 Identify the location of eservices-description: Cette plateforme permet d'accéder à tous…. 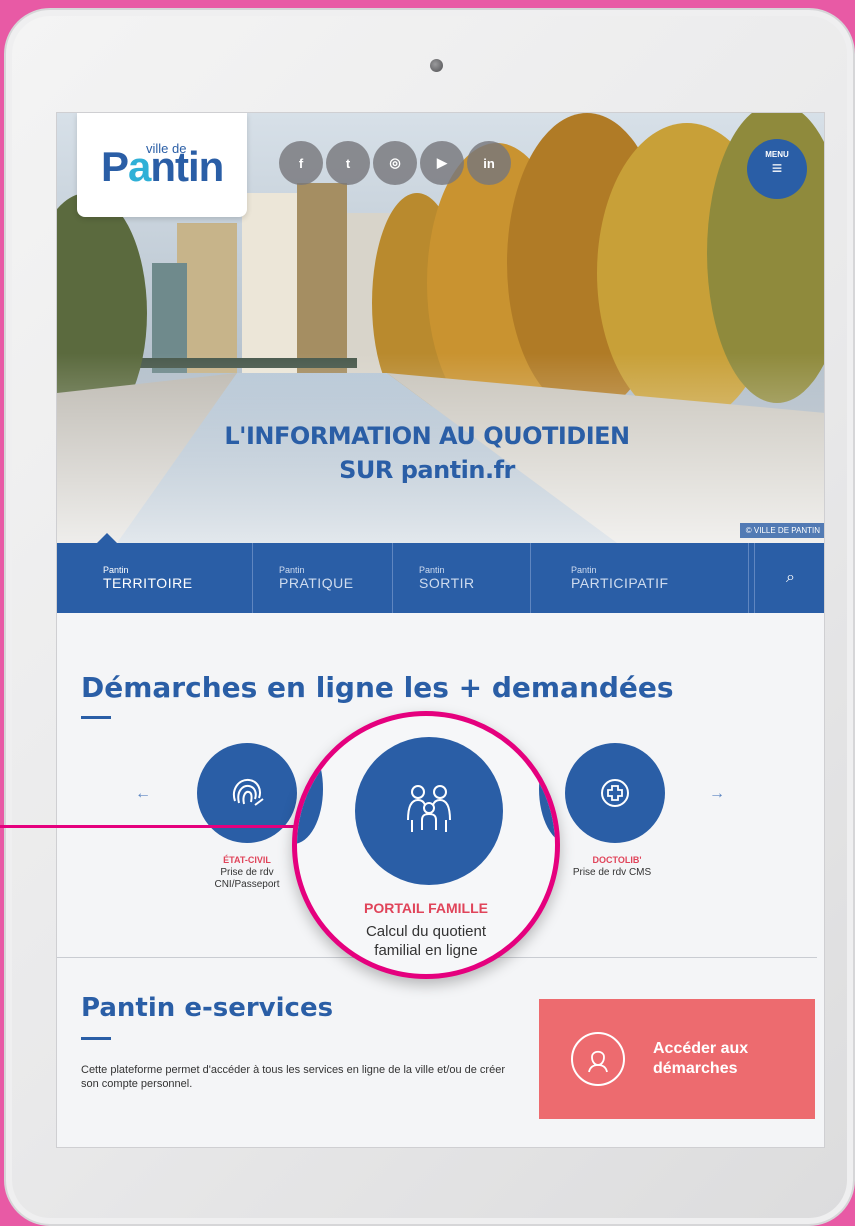
(293, 1077).